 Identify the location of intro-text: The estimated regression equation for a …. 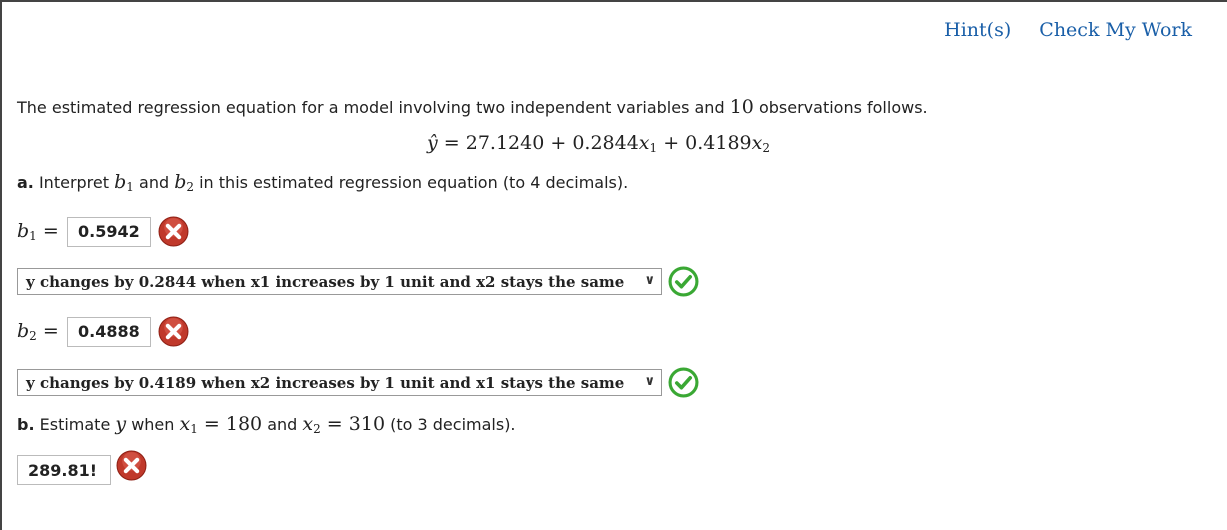
(472, 107).